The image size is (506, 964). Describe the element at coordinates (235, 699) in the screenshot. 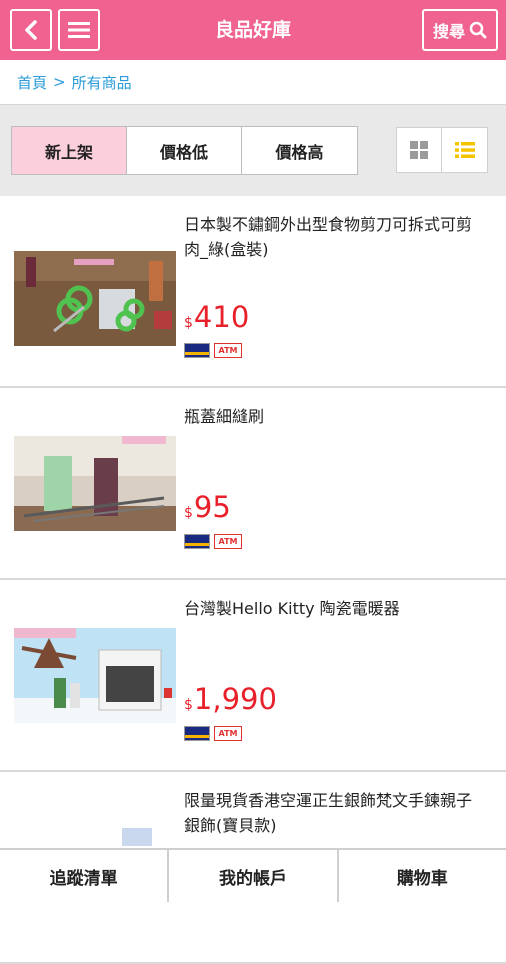

I see `price-value: 1,990` at that location.